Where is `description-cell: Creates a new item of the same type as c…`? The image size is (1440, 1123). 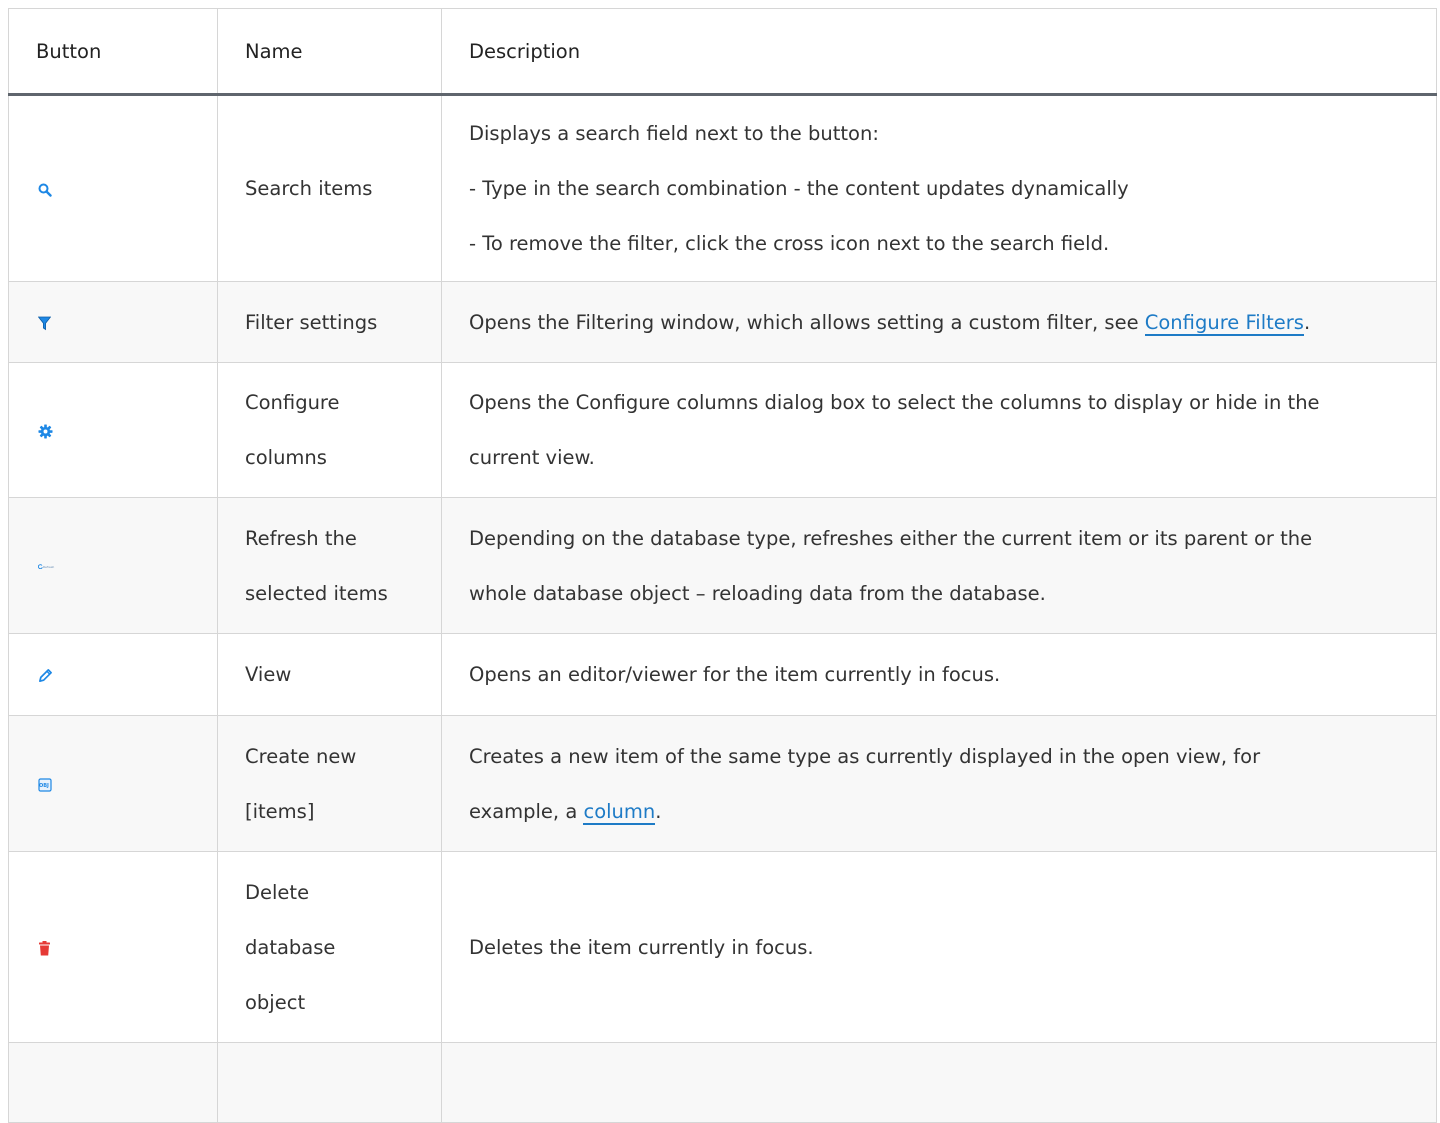 description-cell: Creates a new item of the same type as c… is located at coordinates (939, 783).